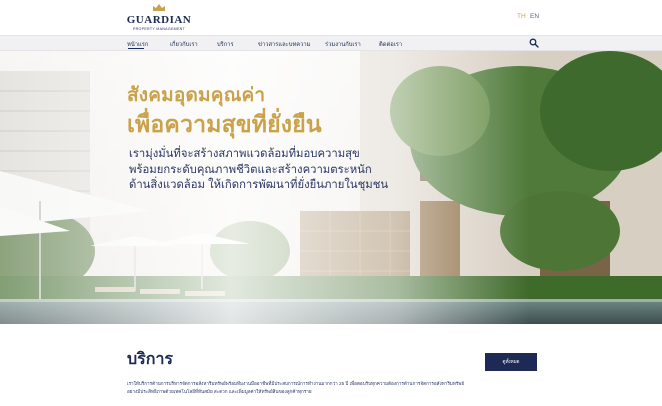  Describe the element at coordinates (136, 48) in the screenshot. I see `nav-active-indicator` at that location.